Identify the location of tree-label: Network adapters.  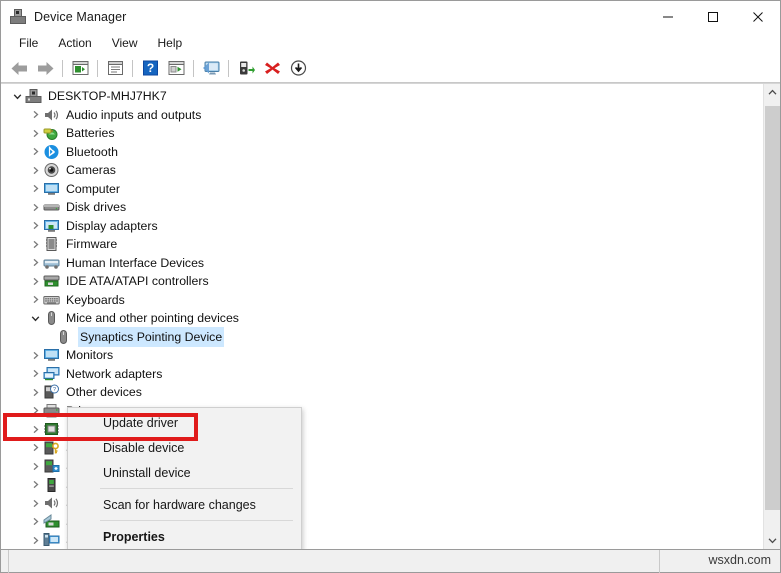
(114, 373).